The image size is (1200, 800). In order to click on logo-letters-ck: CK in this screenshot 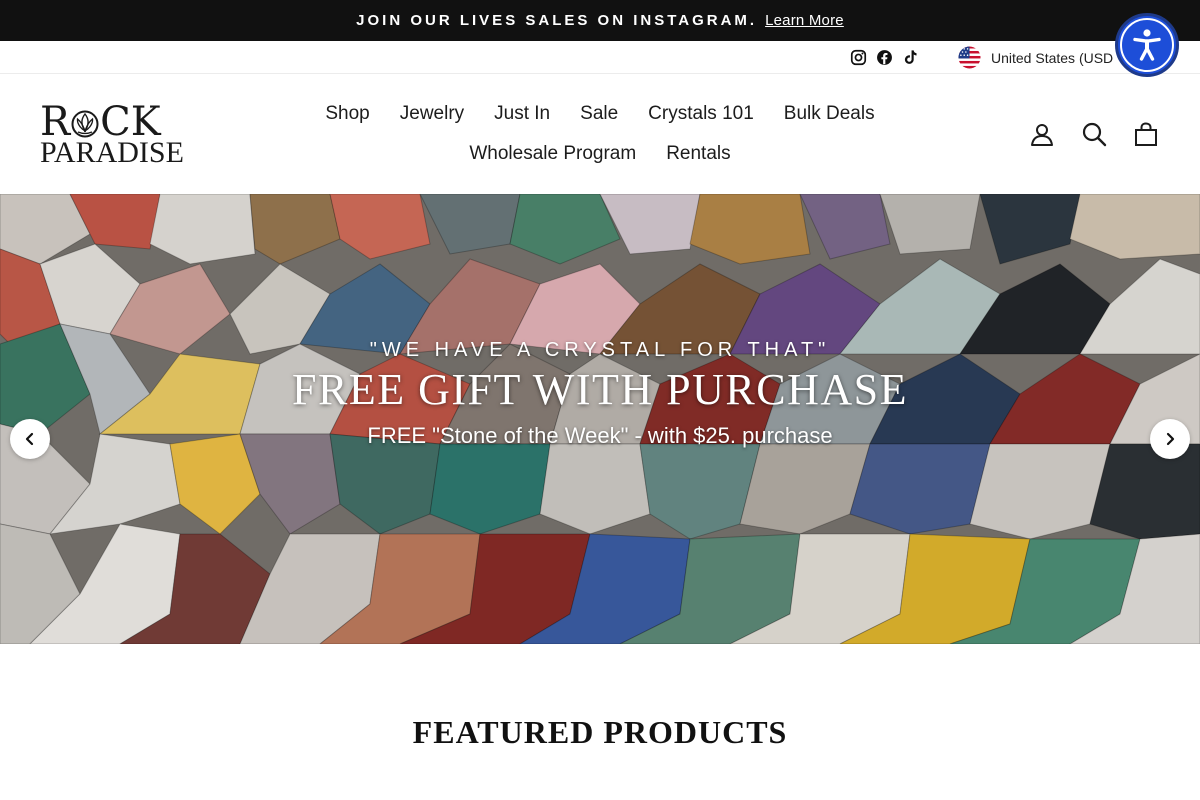, I will do `click(130, 122)`.